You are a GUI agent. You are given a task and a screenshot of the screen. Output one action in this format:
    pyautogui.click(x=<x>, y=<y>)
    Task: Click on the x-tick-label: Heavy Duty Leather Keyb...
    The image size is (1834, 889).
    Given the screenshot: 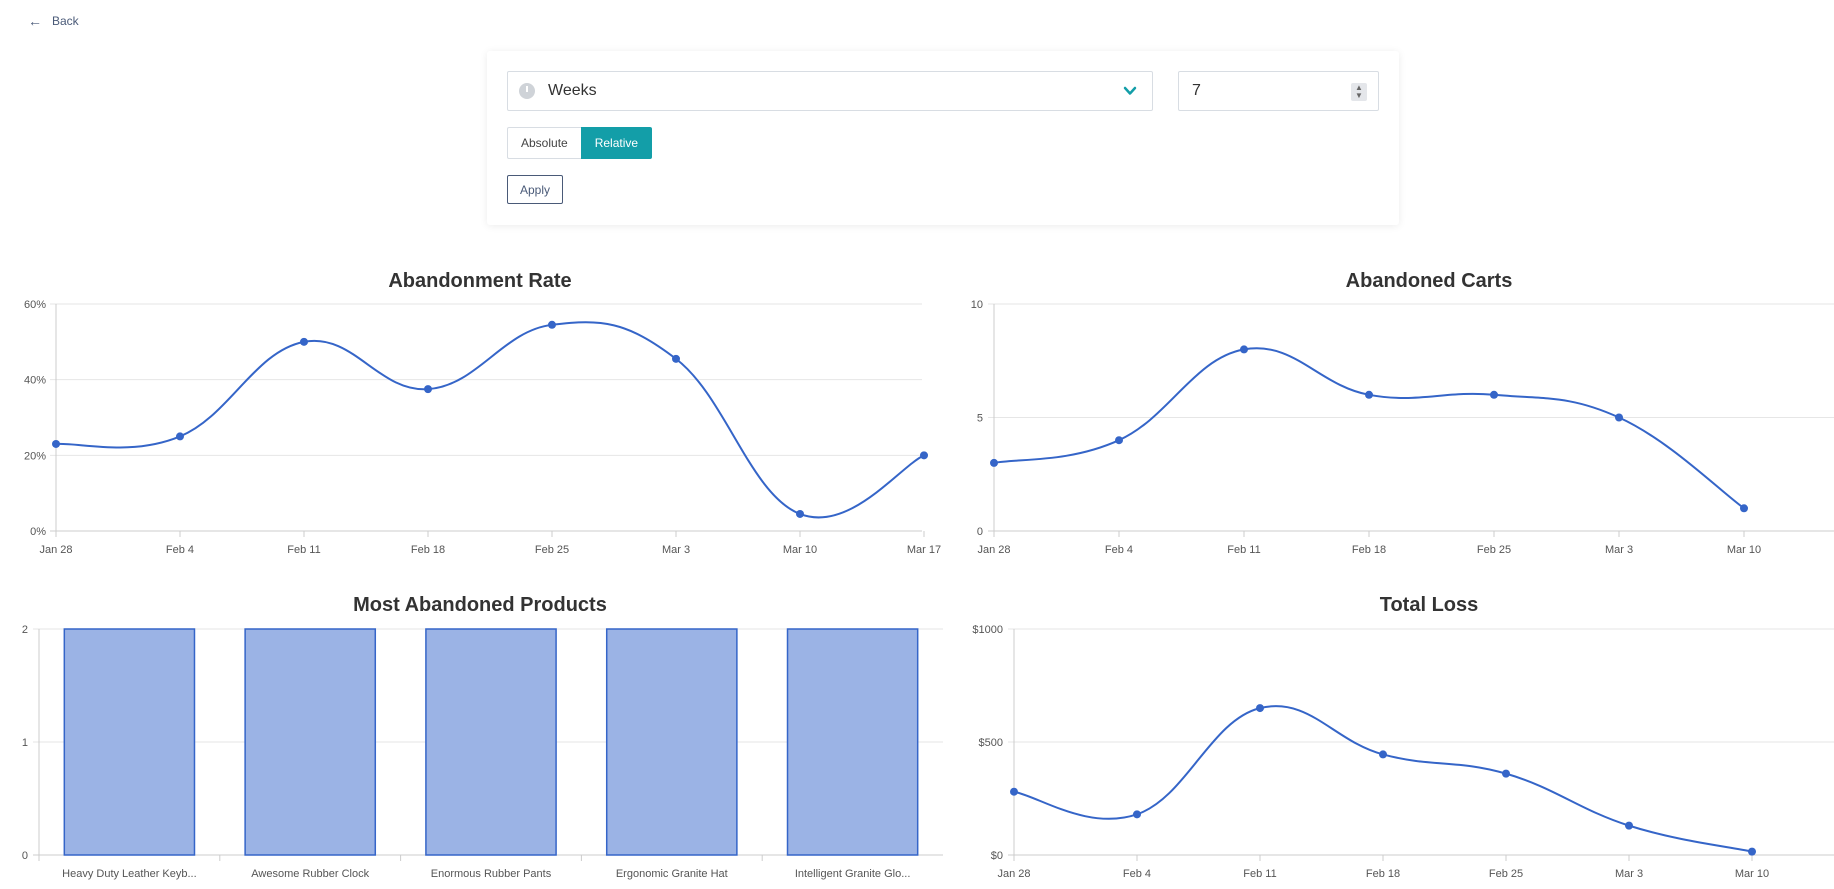 What is the action you would take?
    pyautogui.click(x=129, y=874)
    